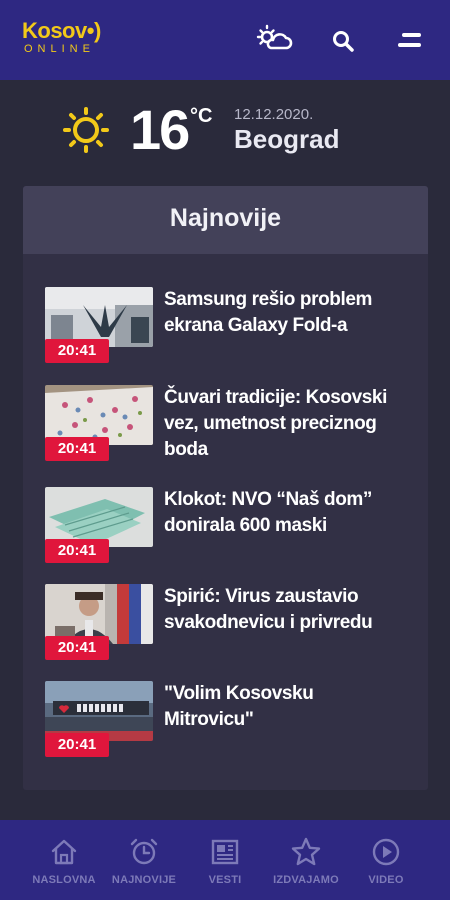 This screenshot has width=450, height=900. I want to click on panel-title: Najnovije, so click(225, 218).